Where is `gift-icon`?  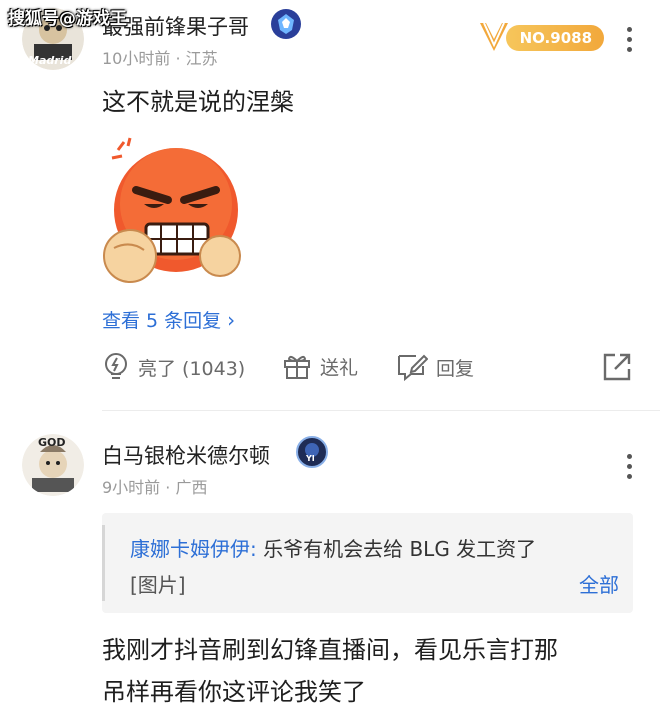
gift-icon is located at coordinates (297, 366).